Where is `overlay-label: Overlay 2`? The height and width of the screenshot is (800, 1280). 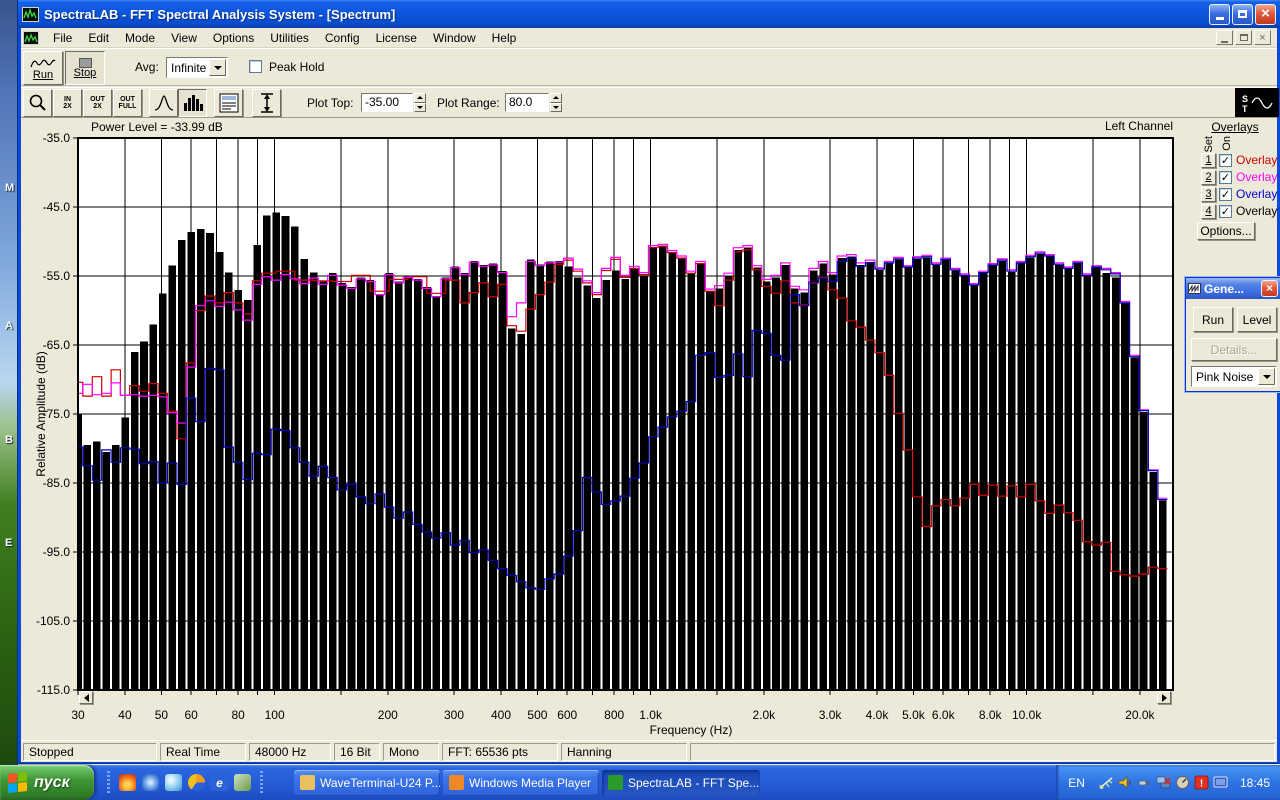
overlay-label: Overlay 2 is located at coordinates (1258, 160).